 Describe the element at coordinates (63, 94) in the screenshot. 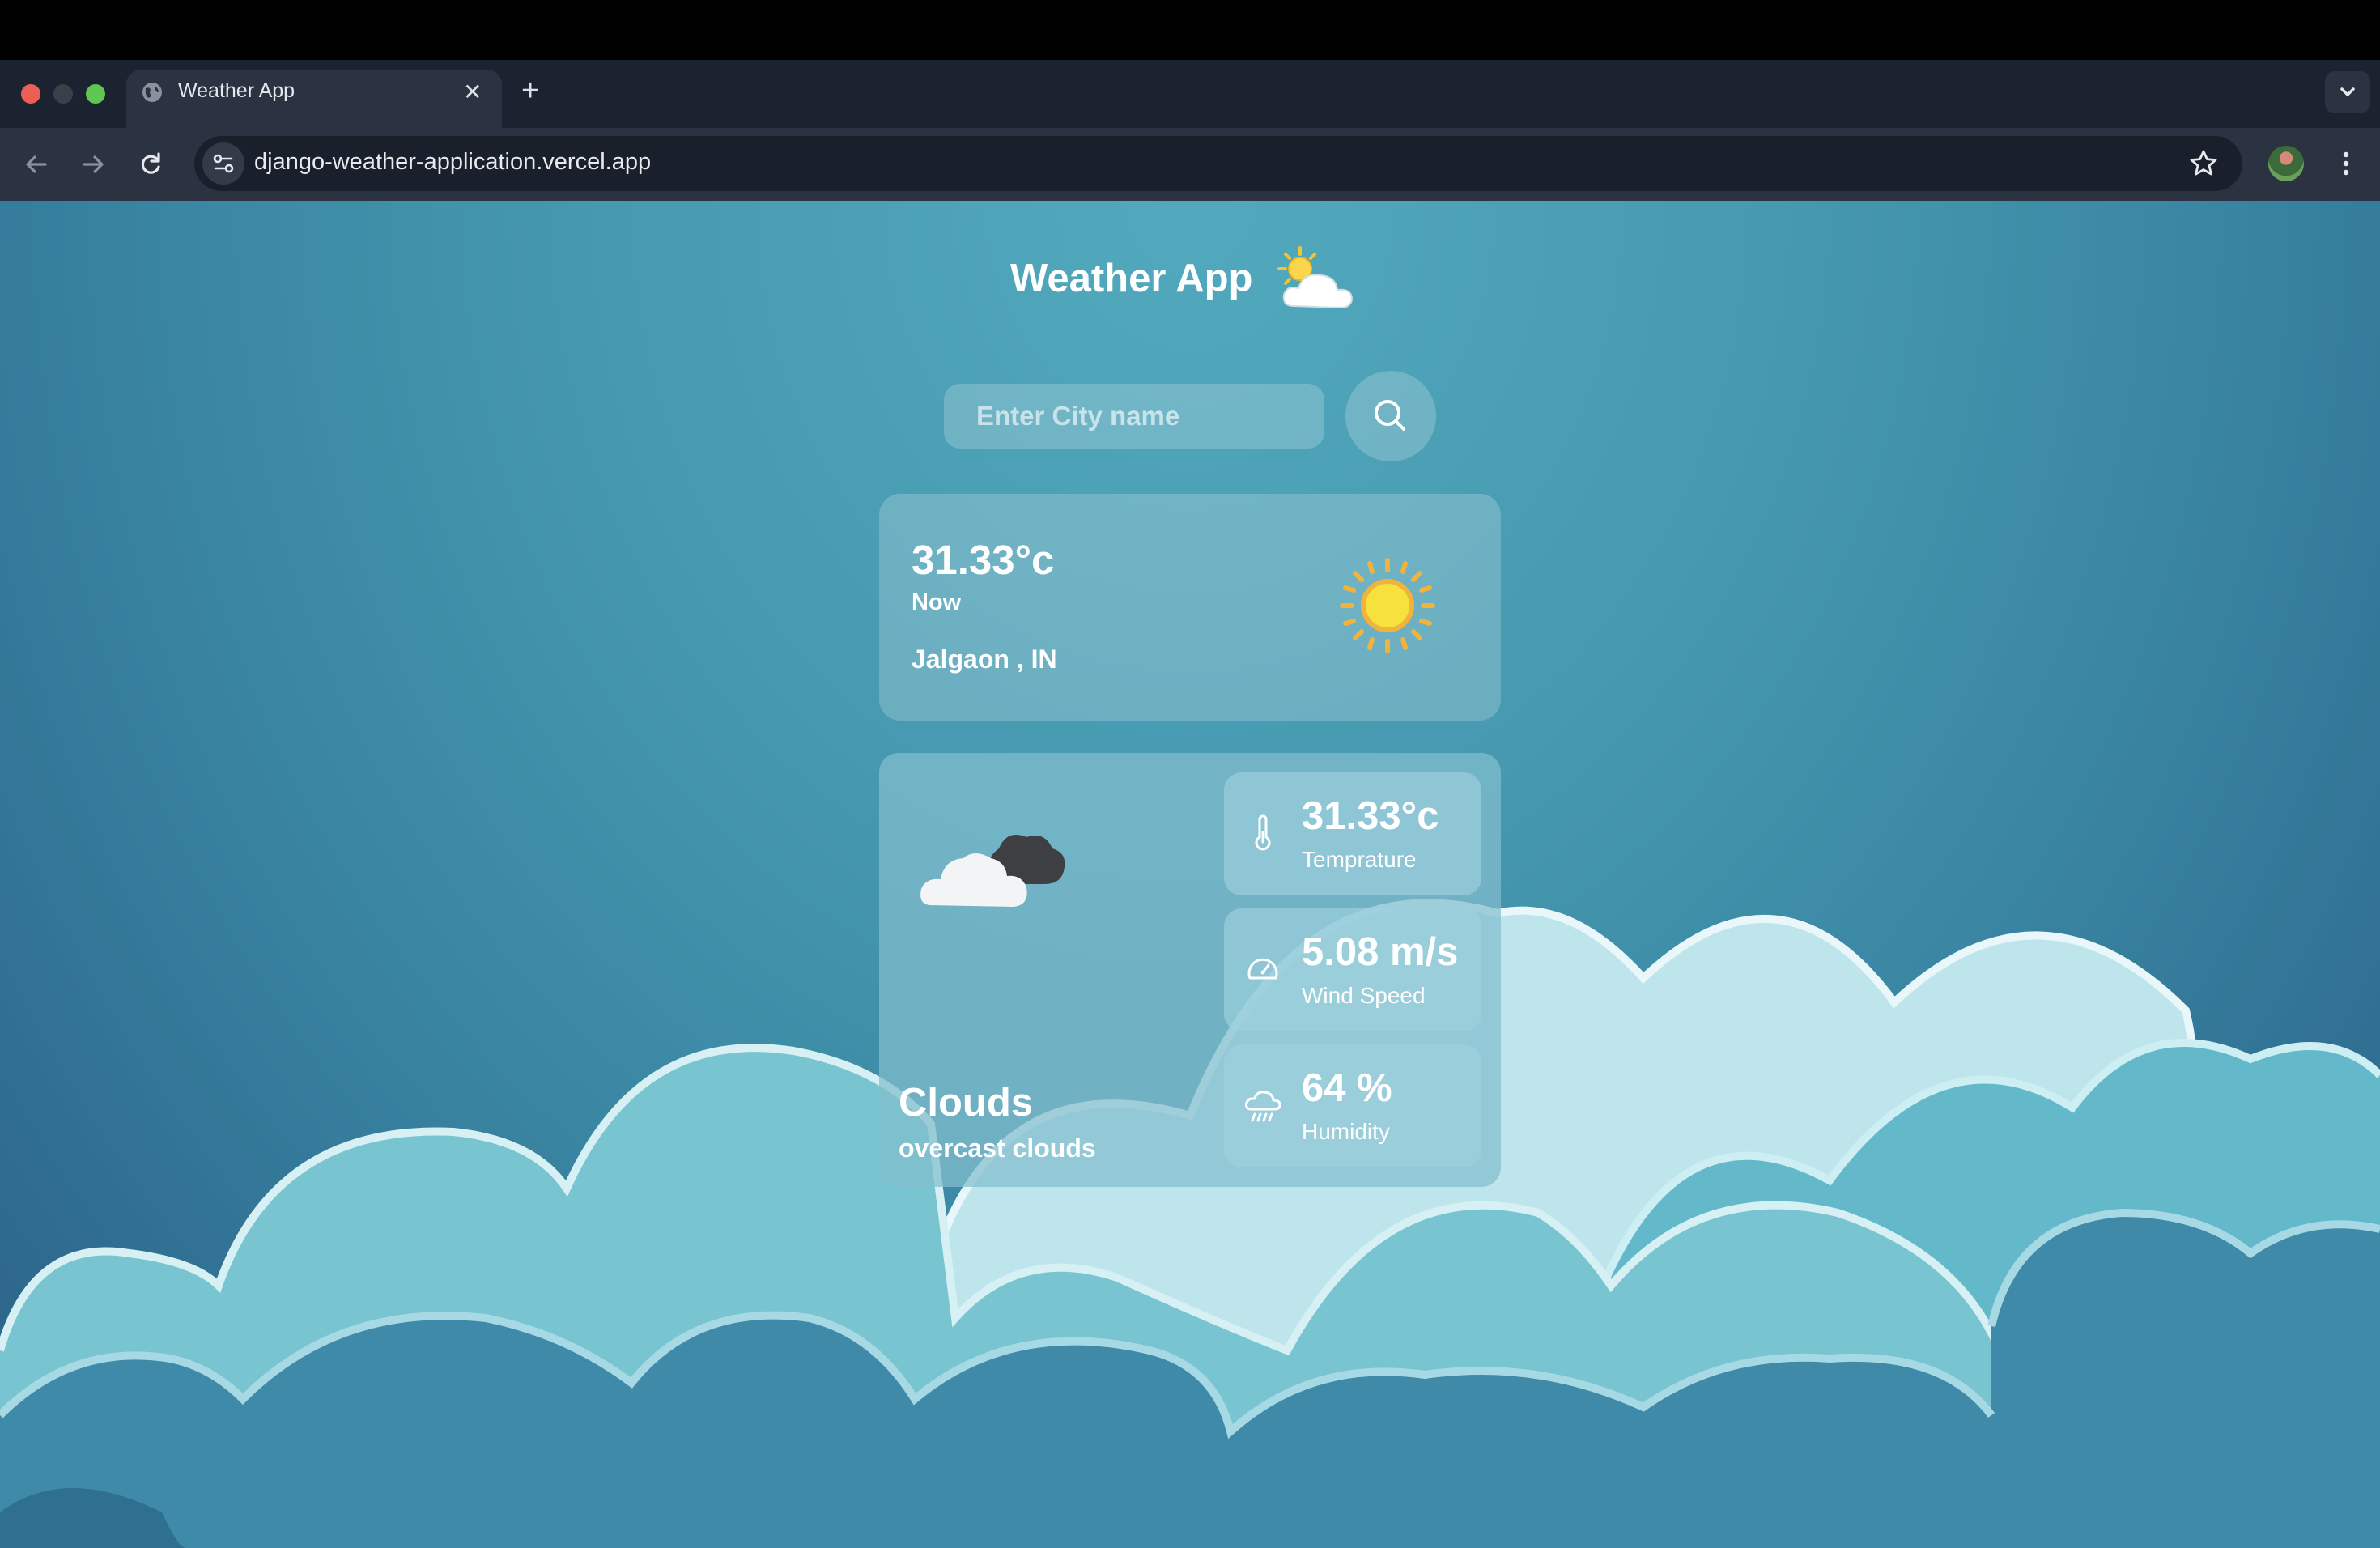

I see `minimize-window-button` at that location.